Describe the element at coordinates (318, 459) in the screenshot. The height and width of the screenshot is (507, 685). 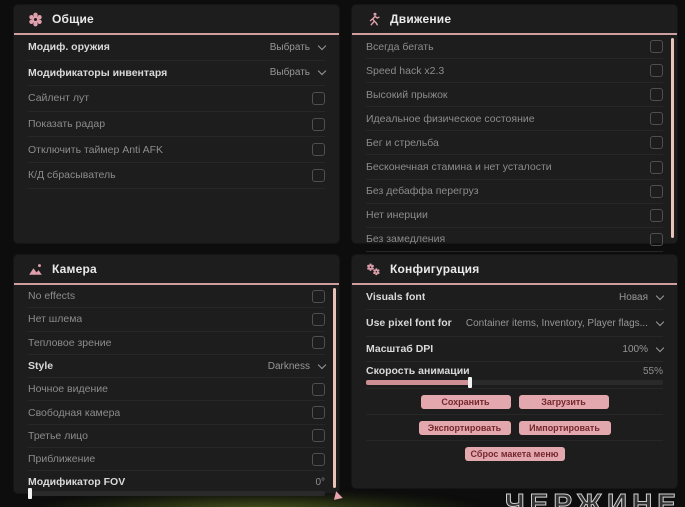
I see `zoom-checkbox` at that location.